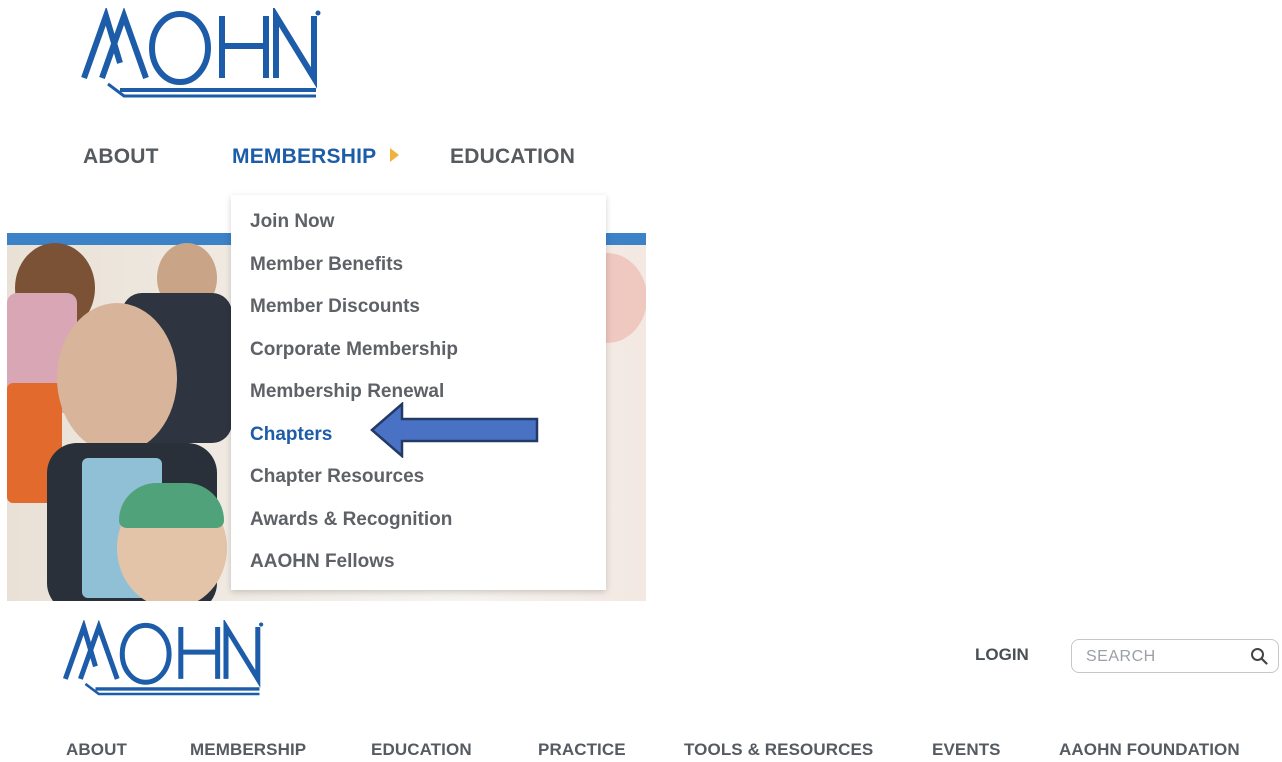  I want to click on top-nav-about: ABOUT, so click(121, 157).